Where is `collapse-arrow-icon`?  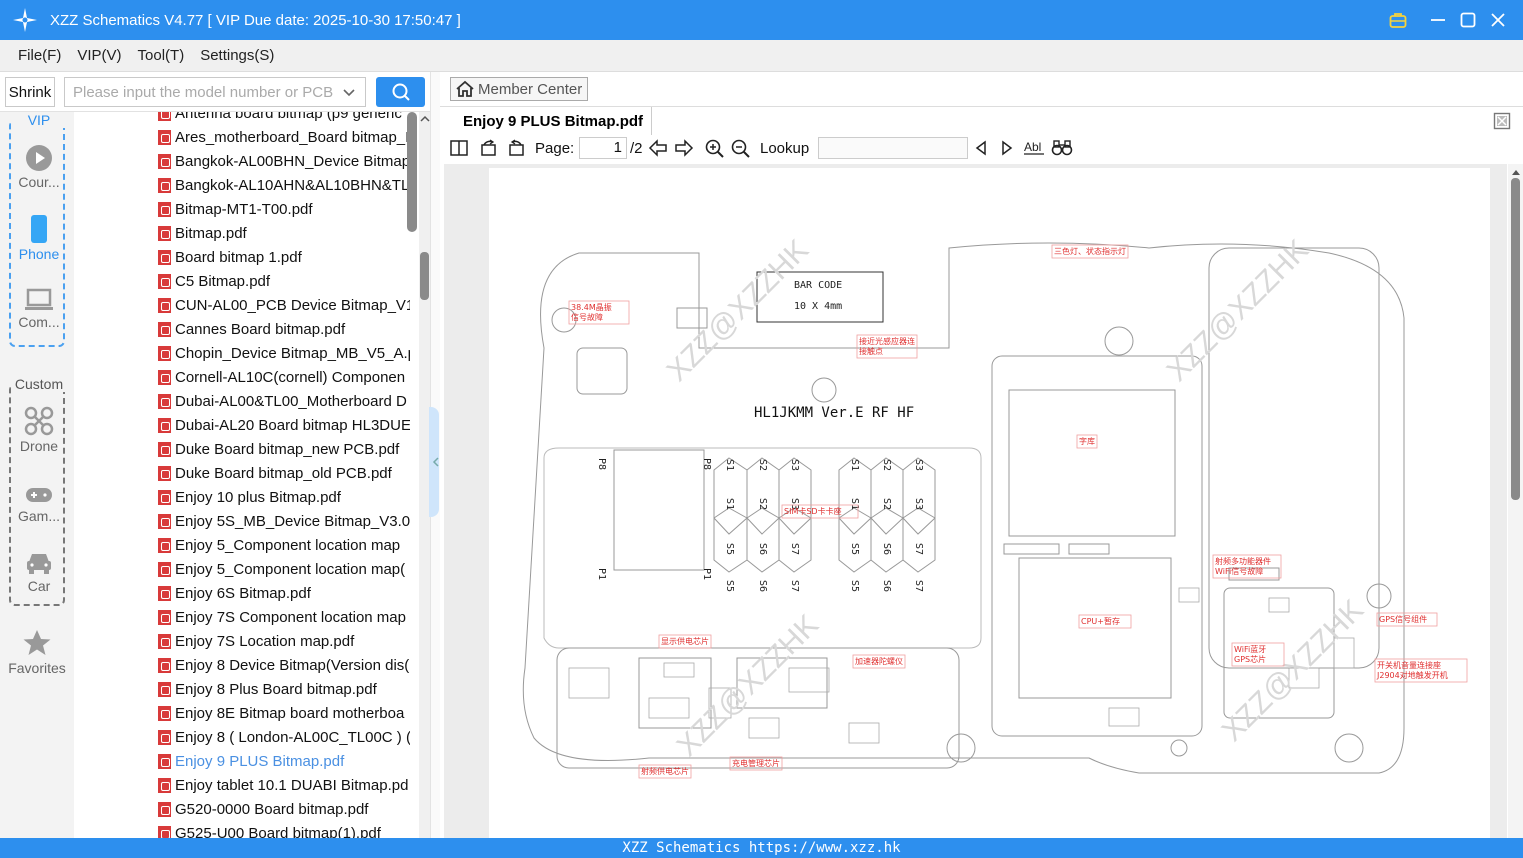 collapse-arrow-icon is located at coordinates (436, 462).